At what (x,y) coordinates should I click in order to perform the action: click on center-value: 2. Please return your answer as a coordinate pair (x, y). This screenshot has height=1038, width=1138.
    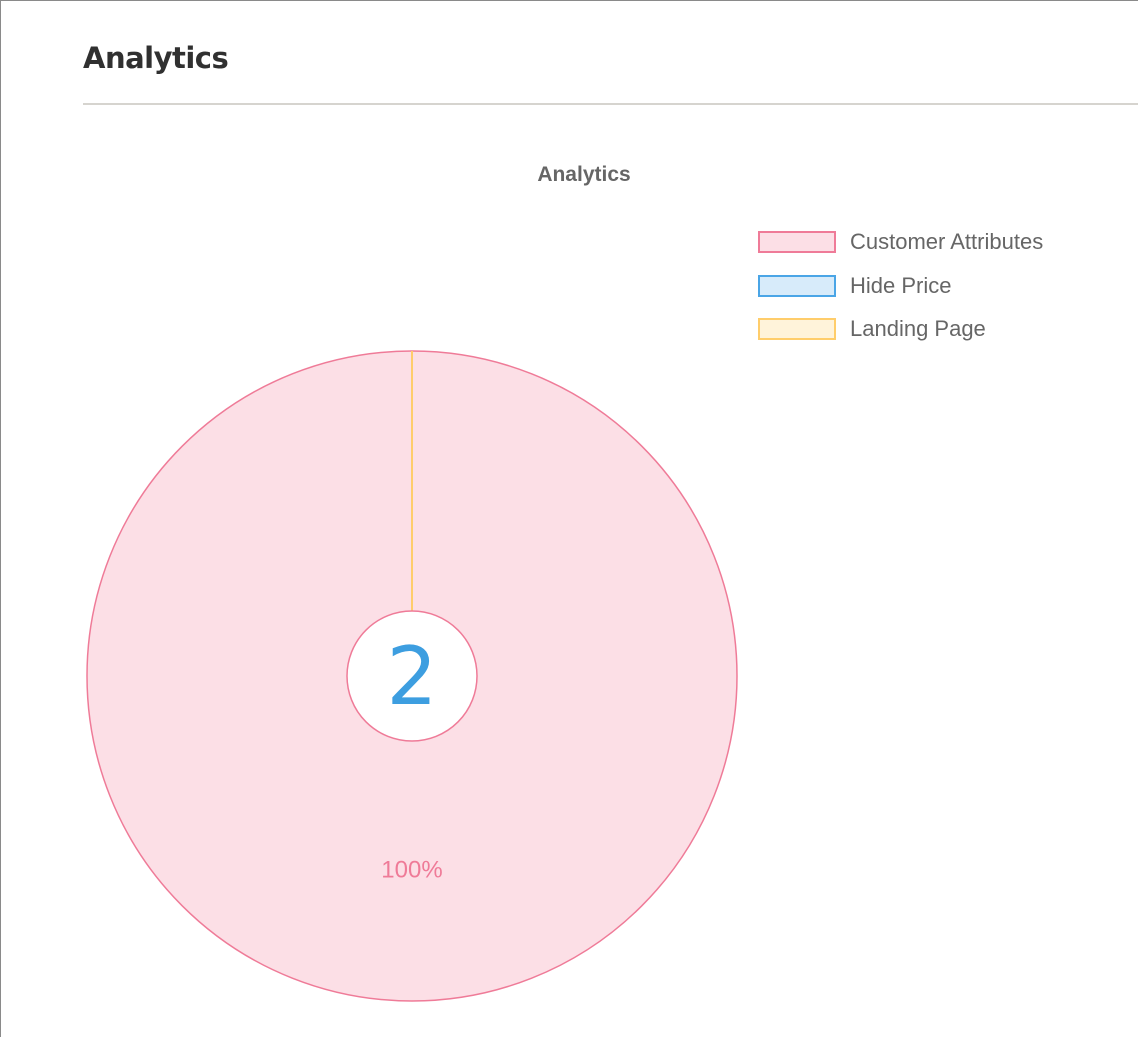
    Looking at the image, I should click on (412, 676).